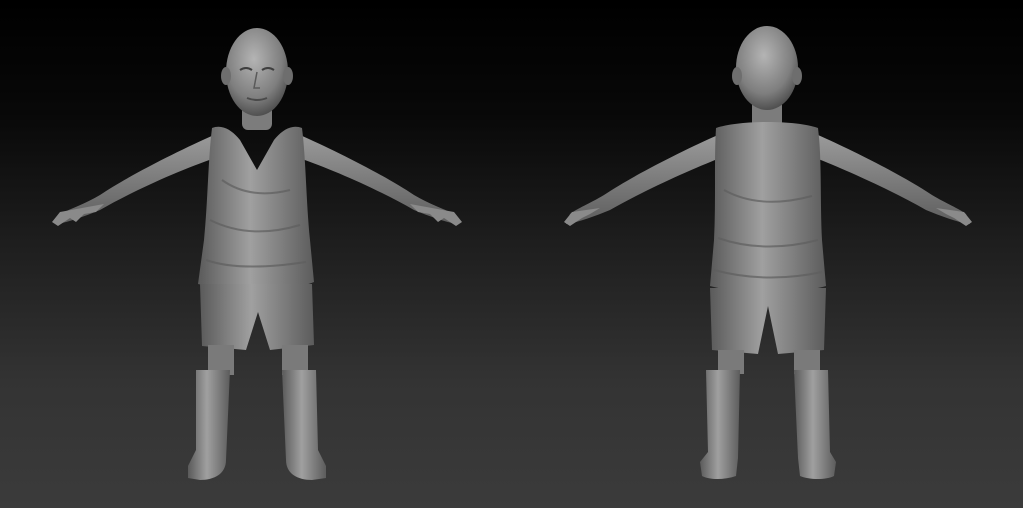 The height and width of the screenshot is (508, 1023). What do you see at coordinates (642, 180) in the screenshot?
I see `back-left-arm` at bounding box center [642, 180].